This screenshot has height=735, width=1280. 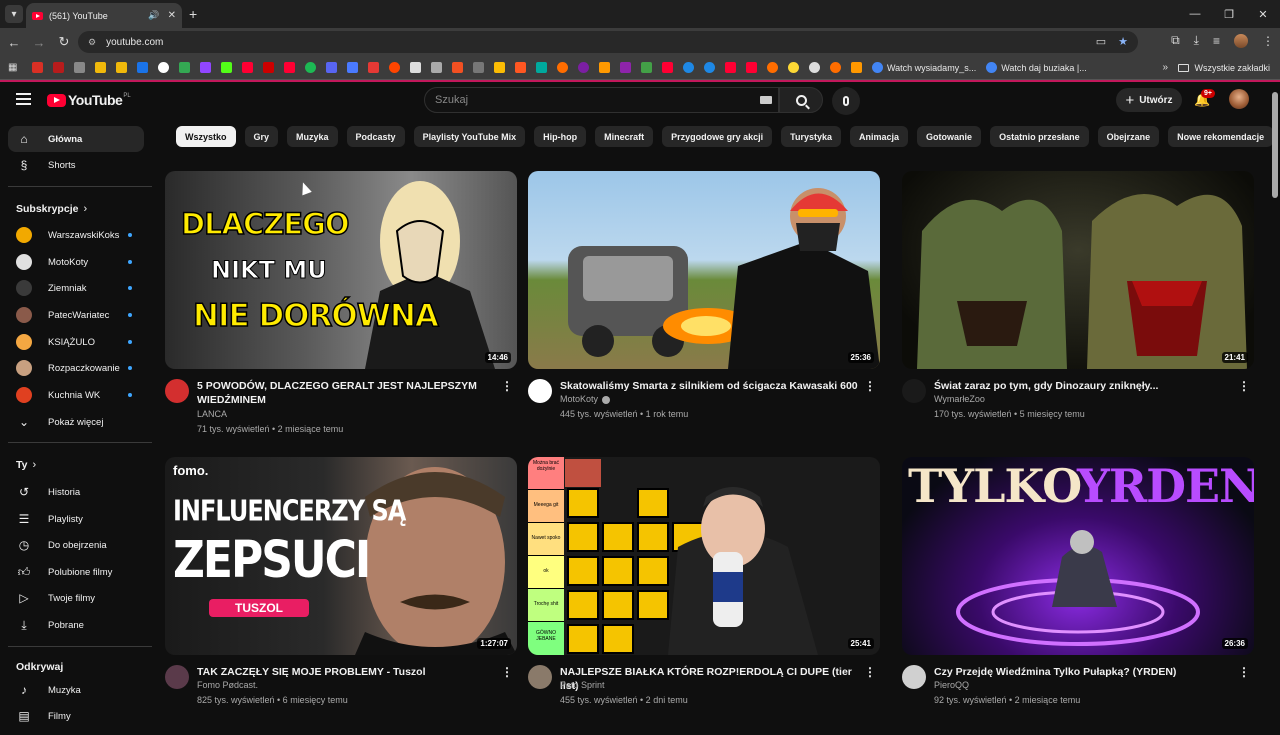 I want to click on chip-animation: Animacja, so click(x=879, y=136).